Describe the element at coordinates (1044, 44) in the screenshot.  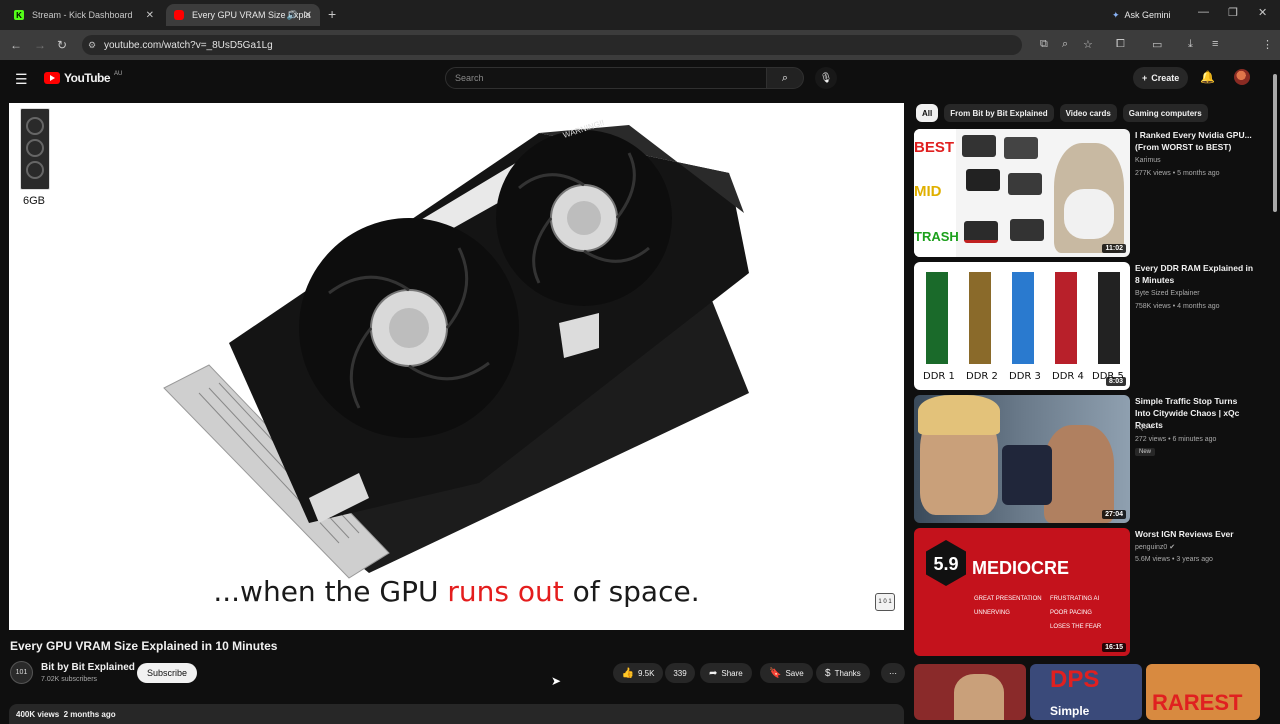
I see `install-app-icon: ⧉` at that location.